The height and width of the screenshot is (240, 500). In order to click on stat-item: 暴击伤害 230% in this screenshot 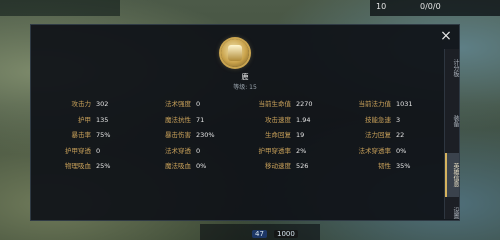, I will do `click(188, 135)`.